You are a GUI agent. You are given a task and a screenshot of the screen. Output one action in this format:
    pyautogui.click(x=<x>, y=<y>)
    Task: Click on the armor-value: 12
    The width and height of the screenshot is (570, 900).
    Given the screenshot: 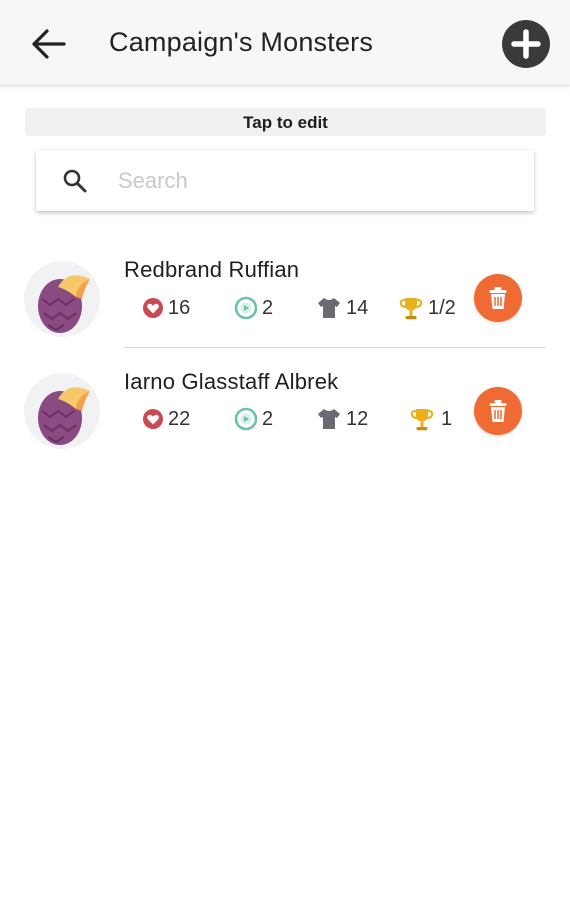 What is the action you would take?
    pyautogui.click(x=357, y=418)
    